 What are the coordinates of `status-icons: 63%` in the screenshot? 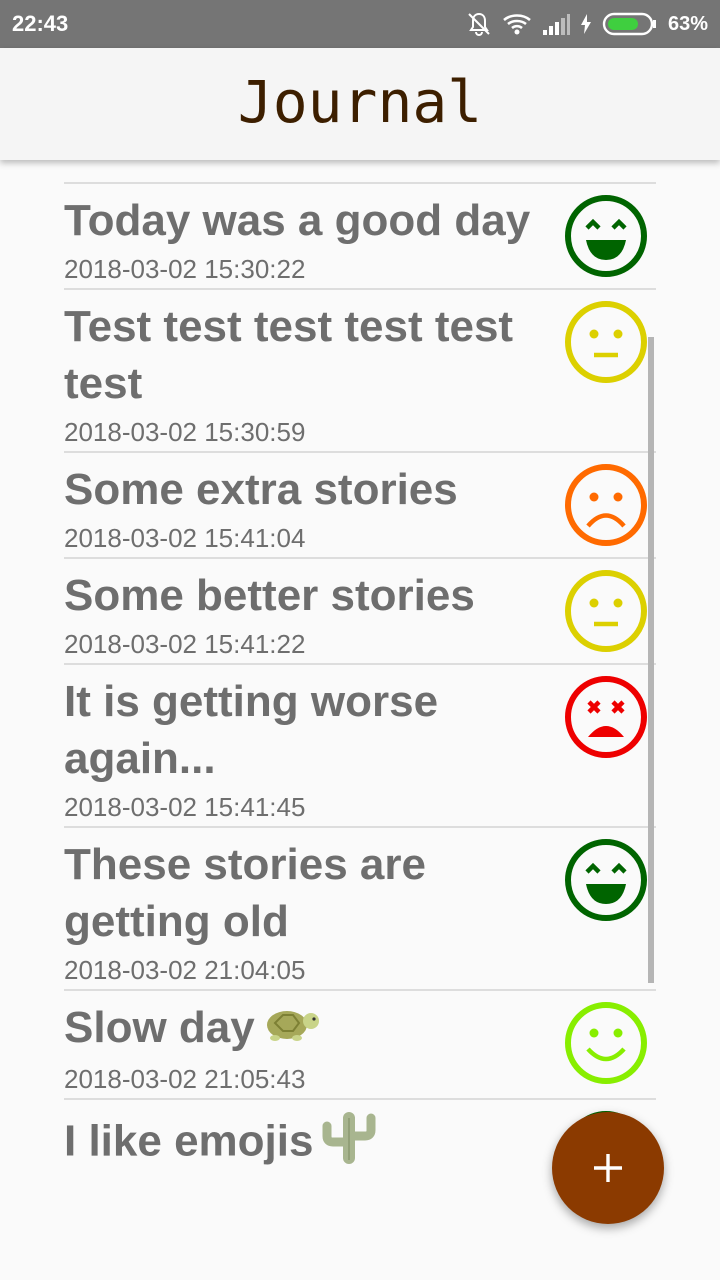 It's located at (587, 24).